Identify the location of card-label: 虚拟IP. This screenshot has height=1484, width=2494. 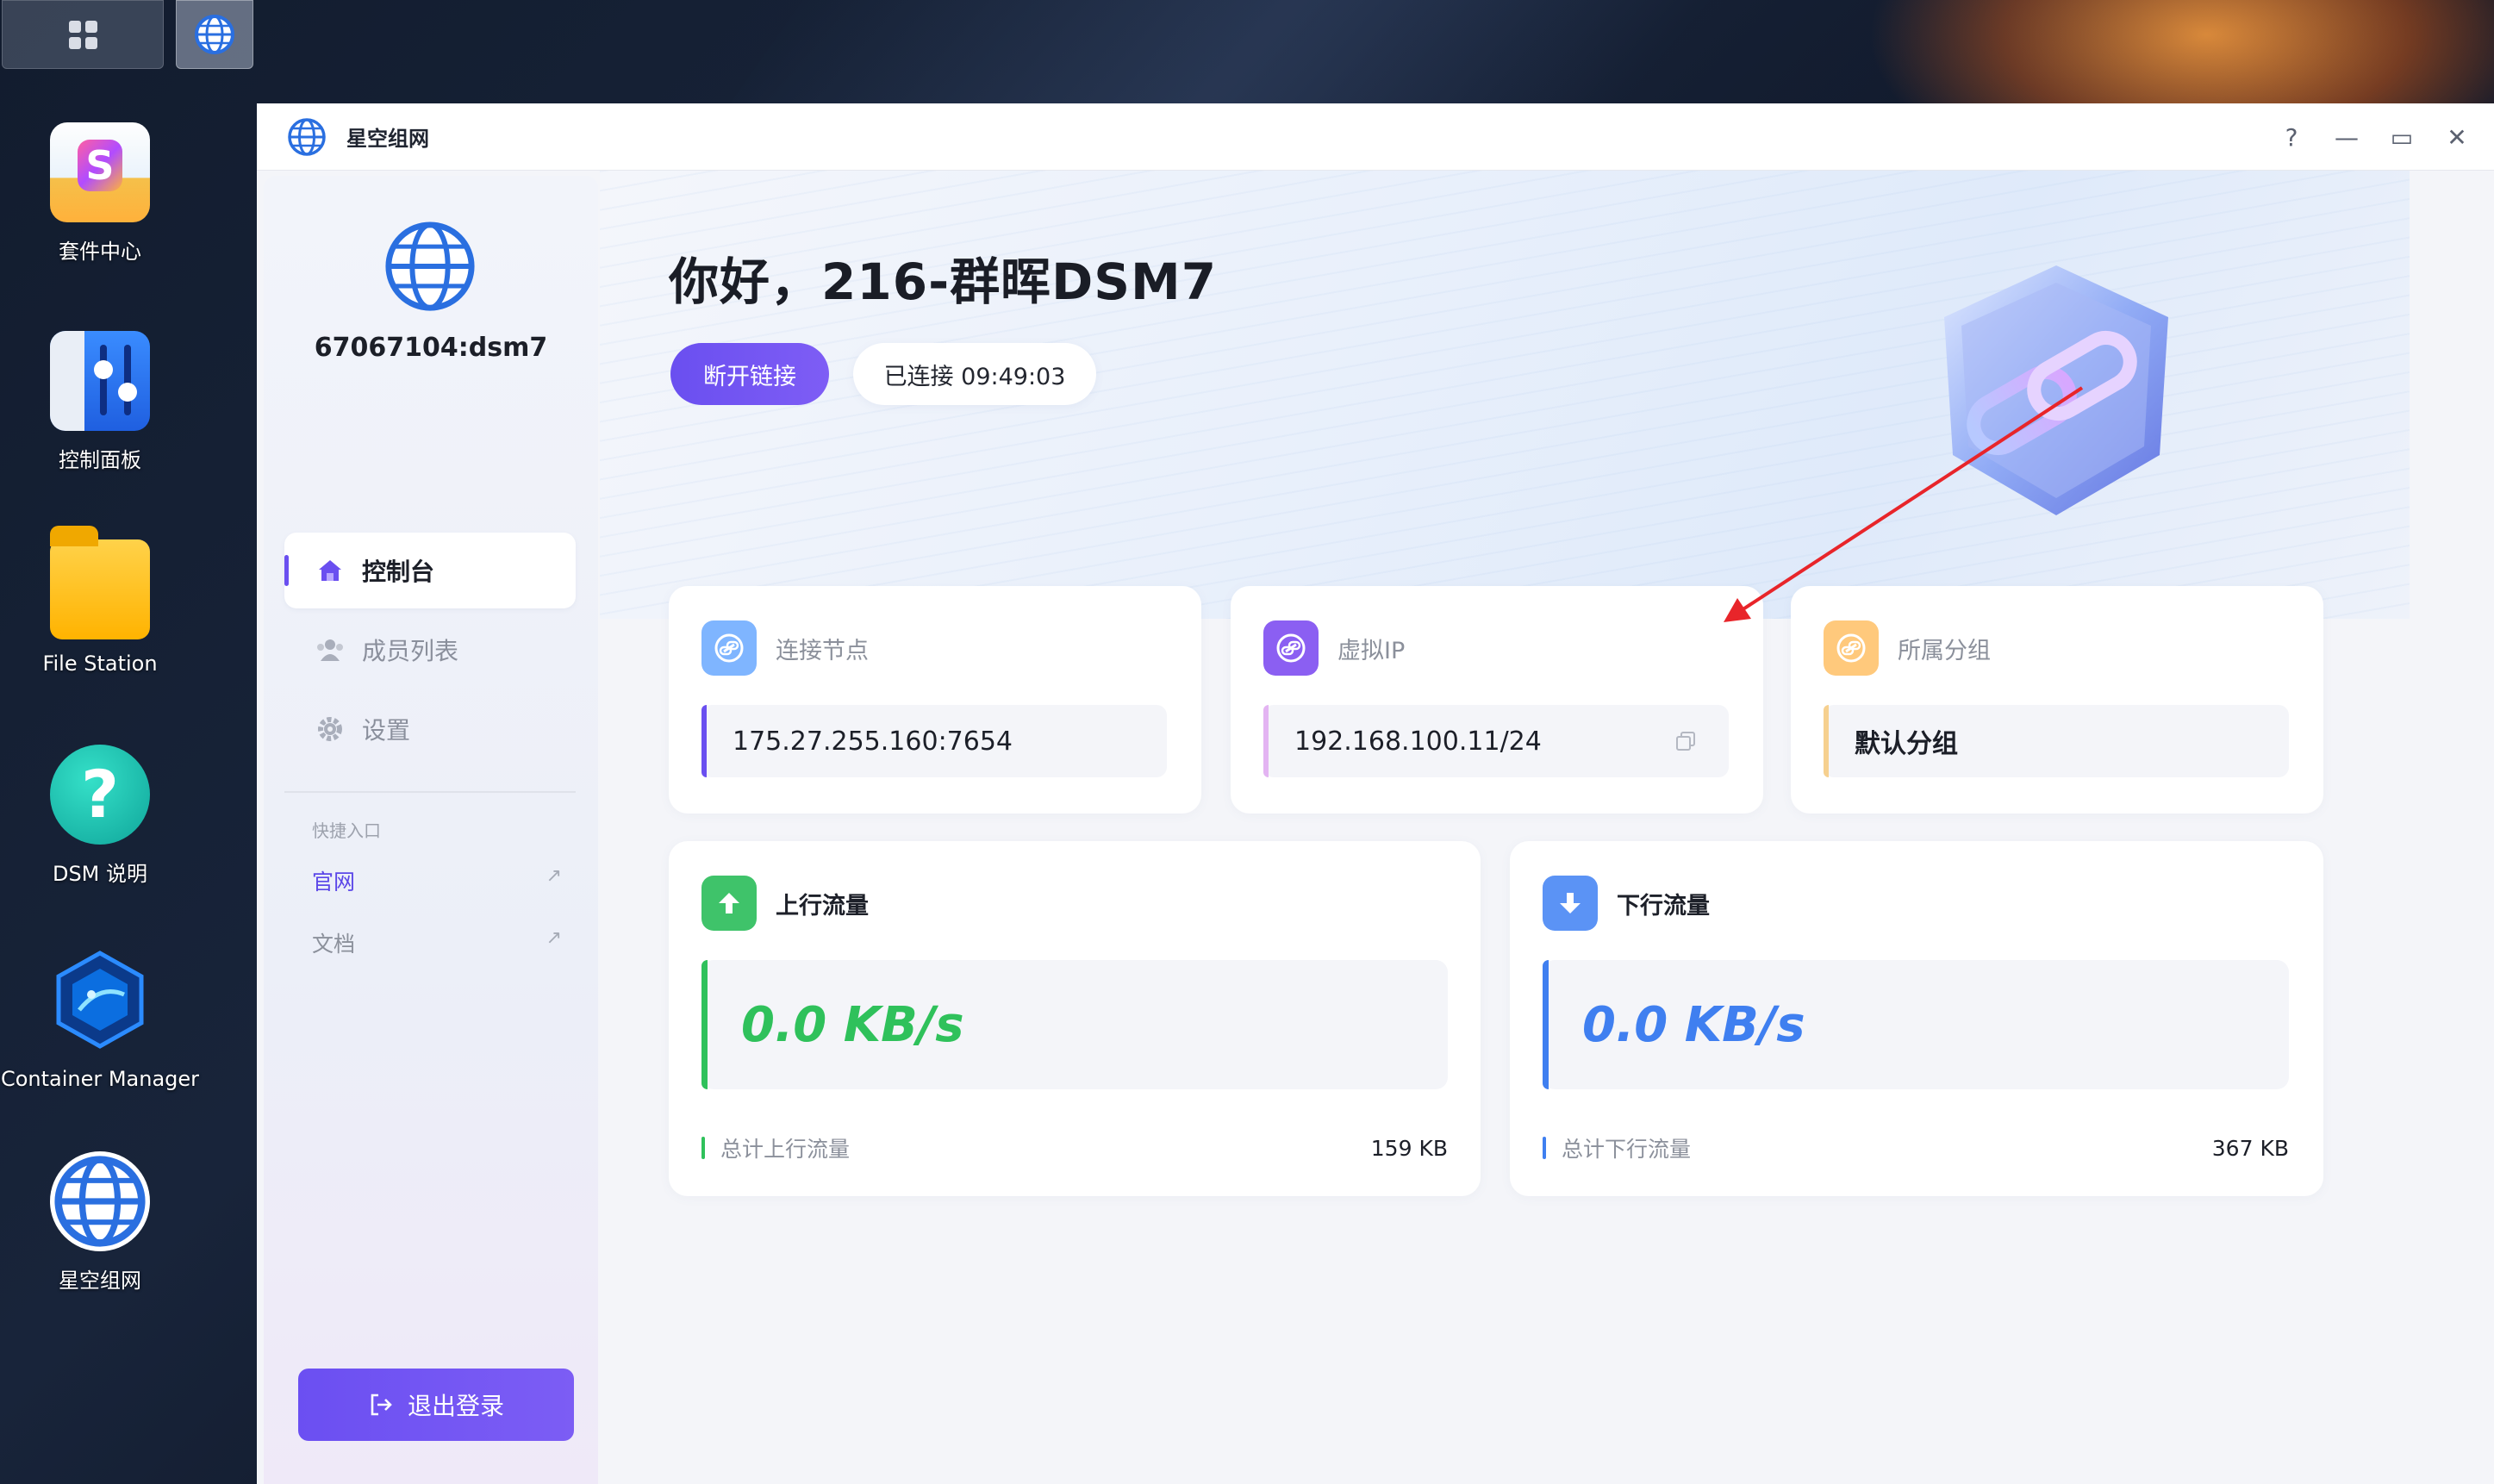
(1371, 650).